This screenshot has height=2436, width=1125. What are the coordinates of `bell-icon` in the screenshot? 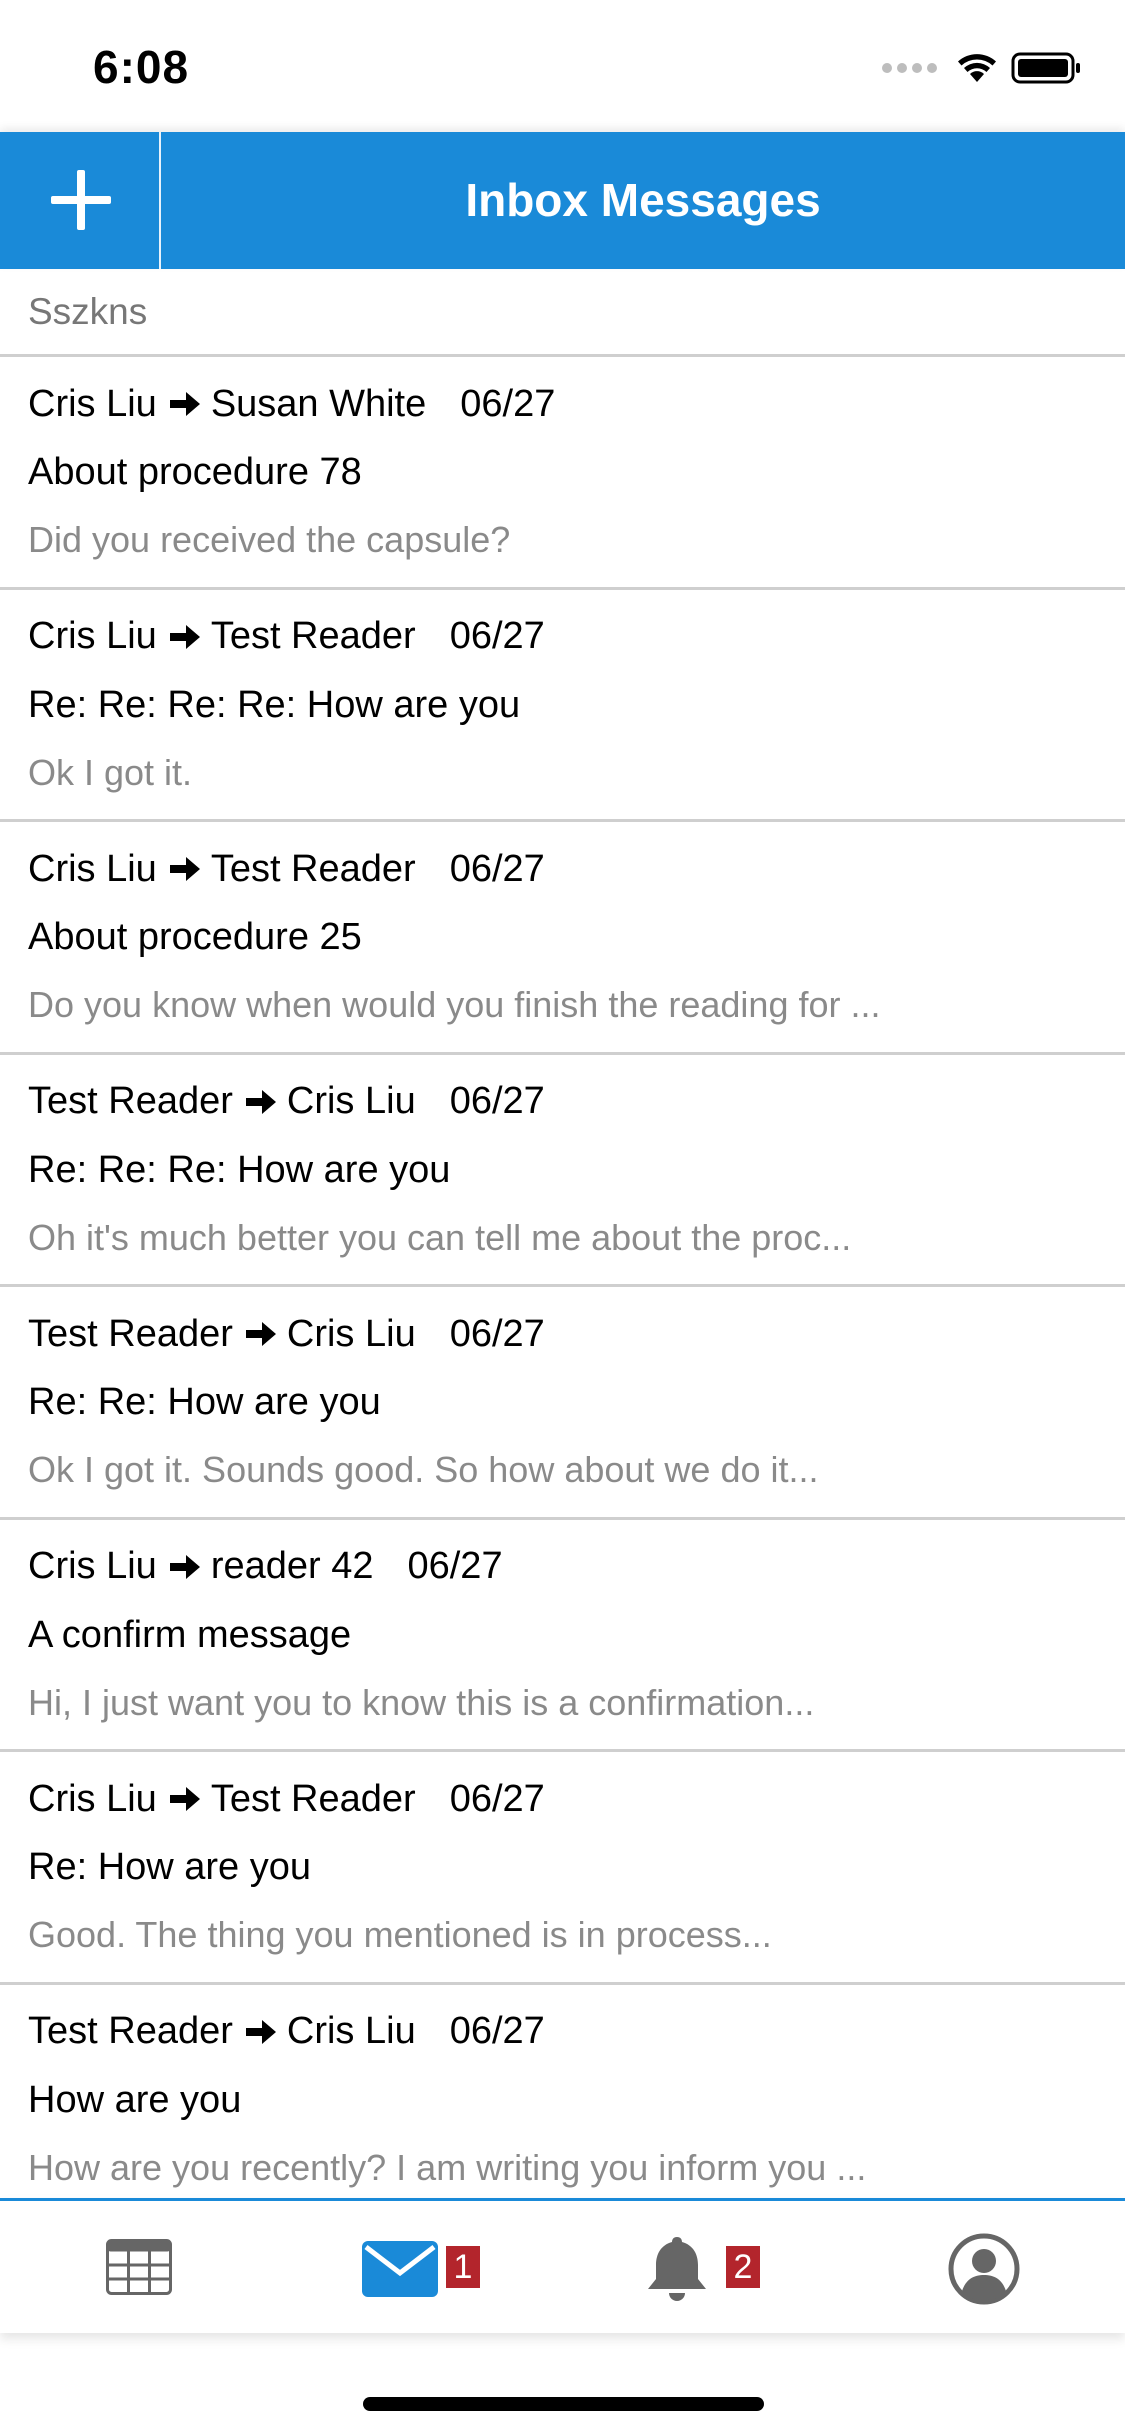 It's located at (677, 2269).